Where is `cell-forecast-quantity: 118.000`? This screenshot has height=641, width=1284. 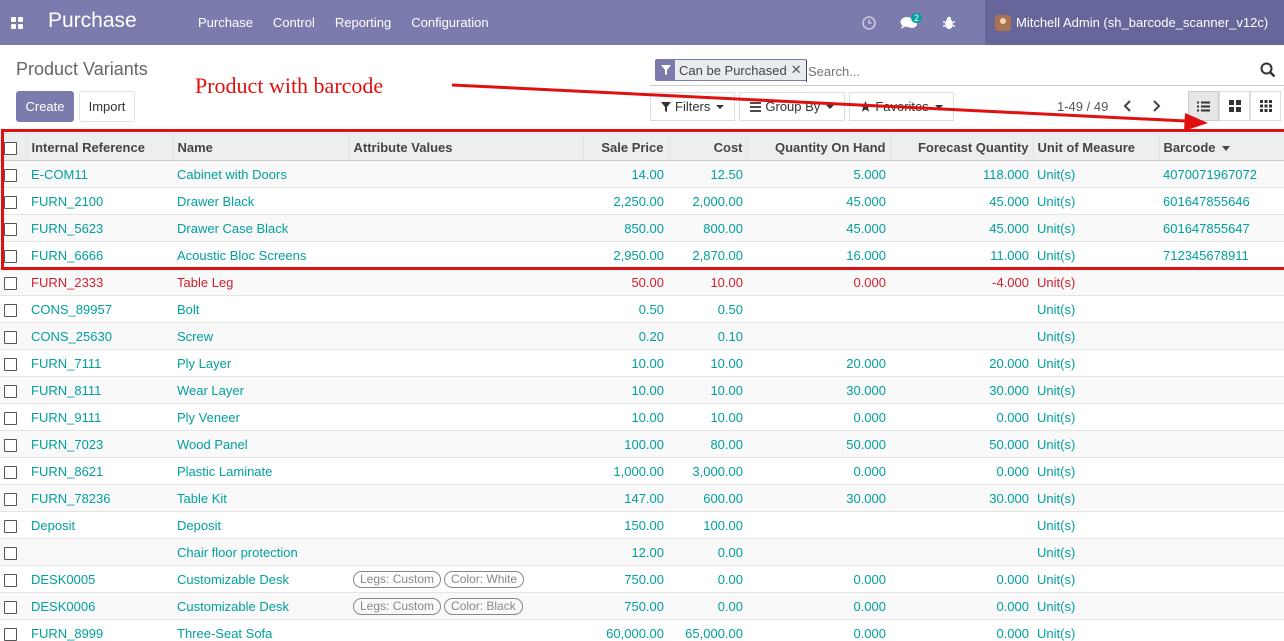 cell-forecast-quantity: 118.000 is located at coordinates (961, 174).